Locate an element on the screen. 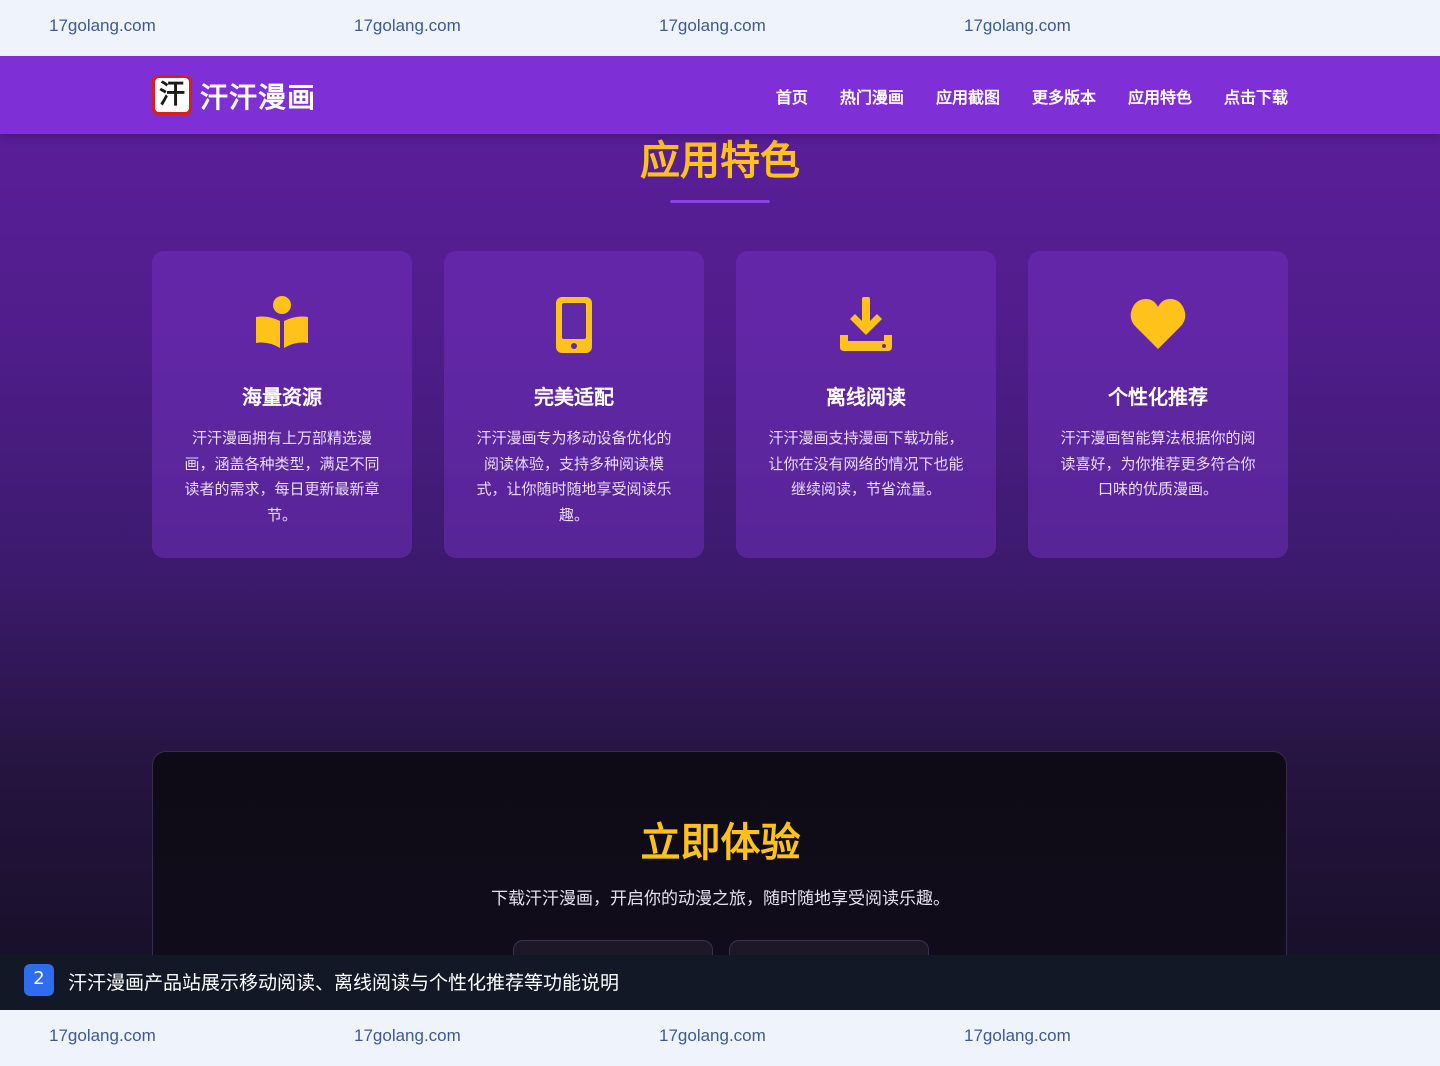 The image size is (1440, 1066). mobile-phone-icon is located at coordinates (574, 325).